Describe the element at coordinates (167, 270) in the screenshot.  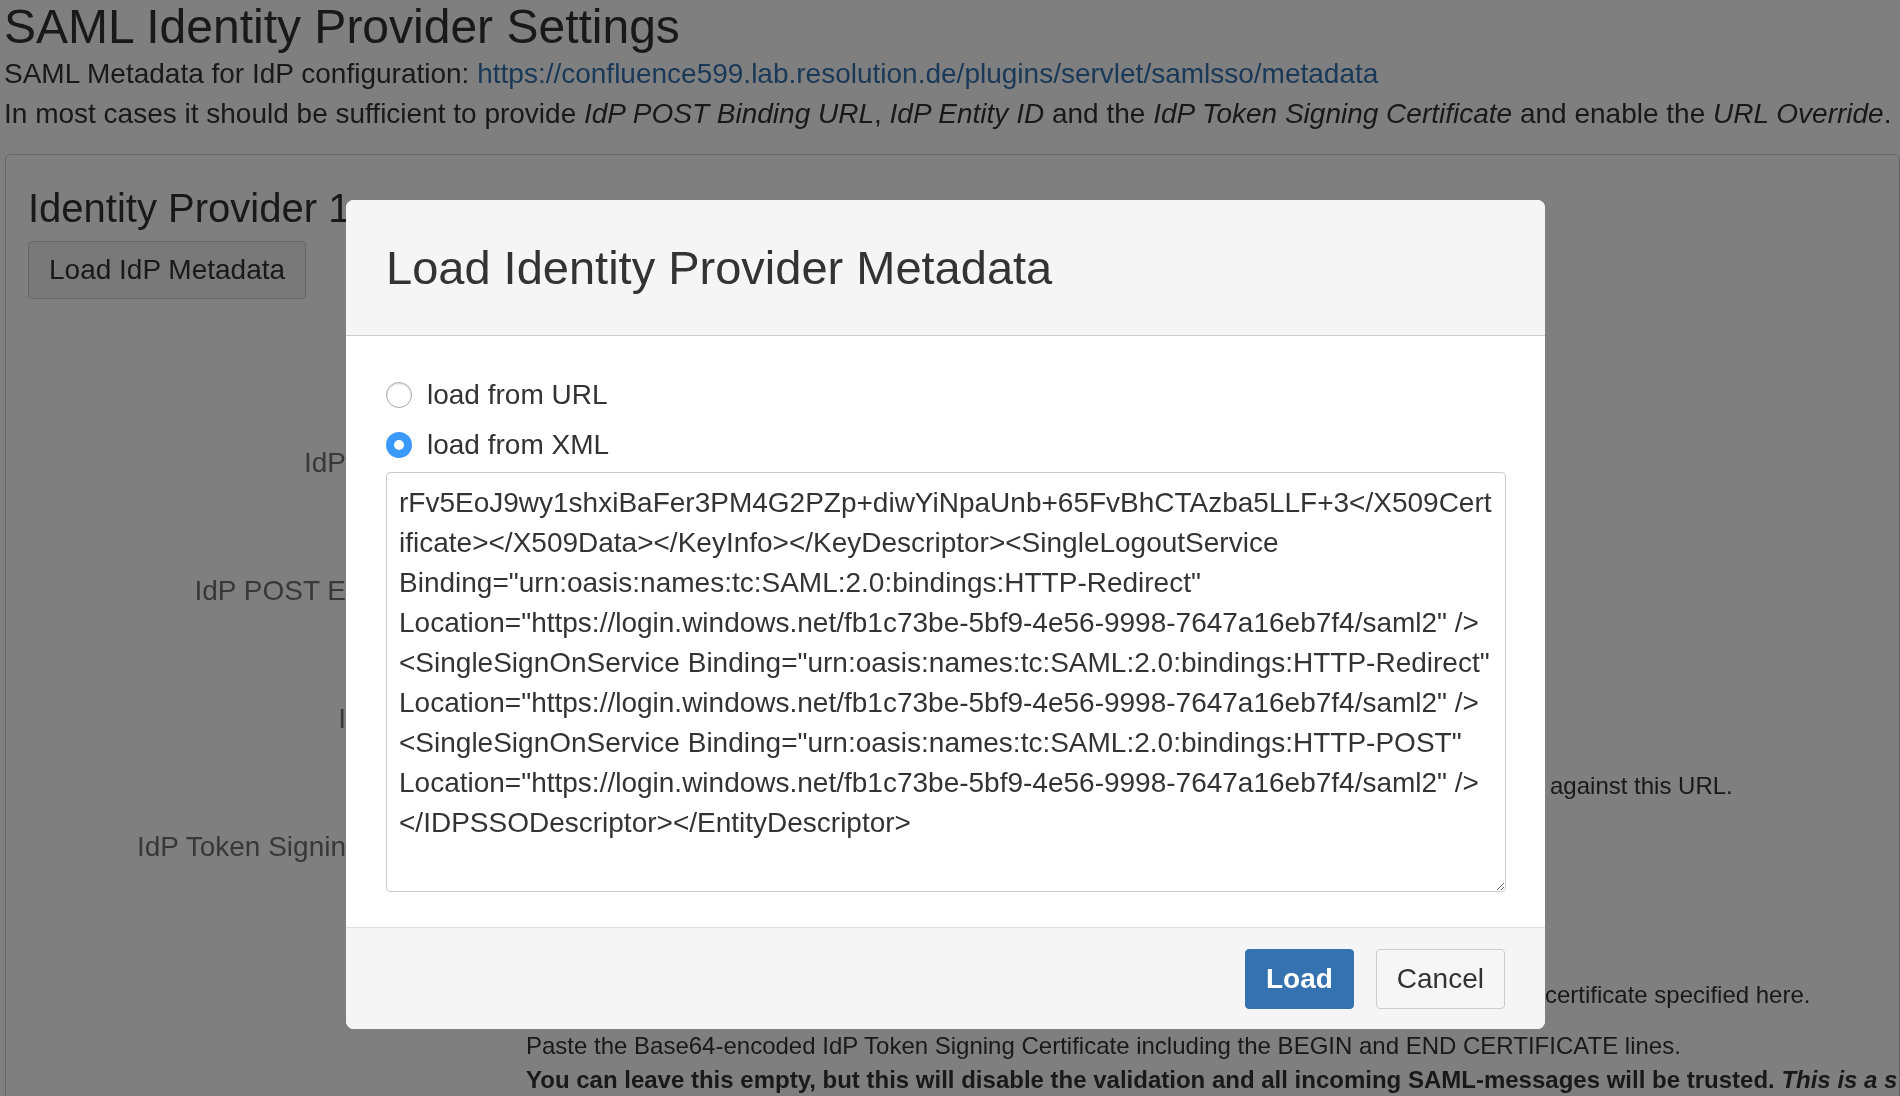
I see `load-metadata-button: Load IdP Metadata` at that location.